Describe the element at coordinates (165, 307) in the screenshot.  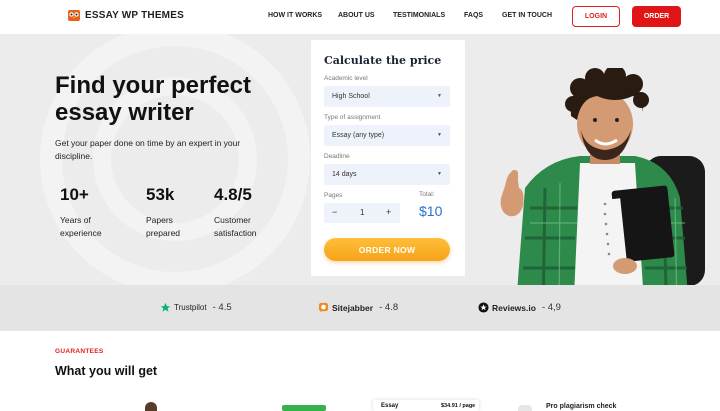
I see `trustpilot-star-icon` at that location.